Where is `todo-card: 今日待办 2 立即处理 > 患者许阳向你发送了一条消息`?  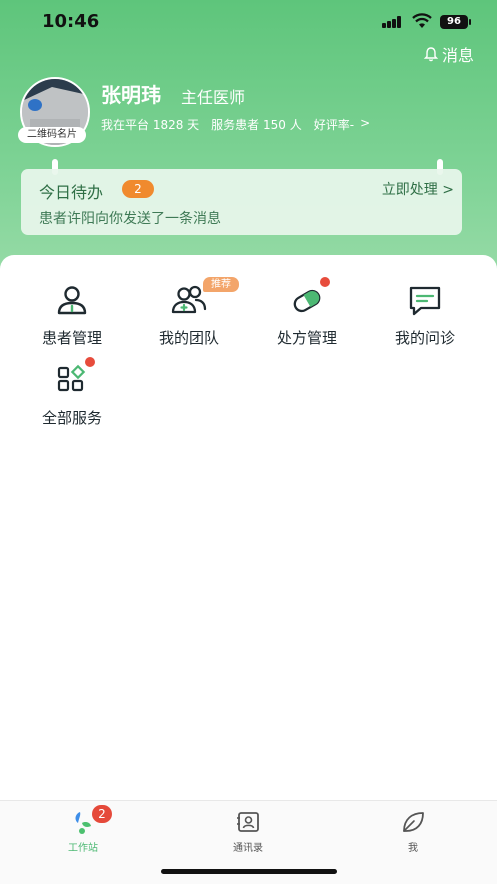
todo-card: 今日待办 2 立即处理 > 患者许阳向你发送了一条消息 is located at coordinates (241, 202).